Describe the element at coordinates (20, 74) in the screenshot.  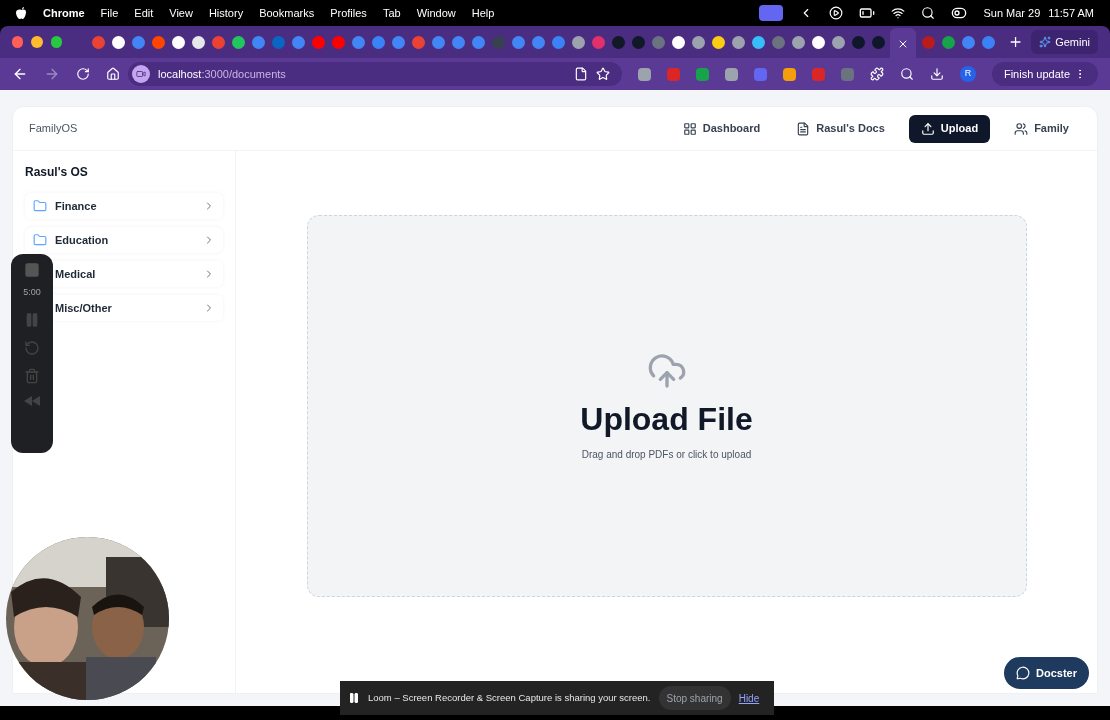
I see `back-icon` at that location.